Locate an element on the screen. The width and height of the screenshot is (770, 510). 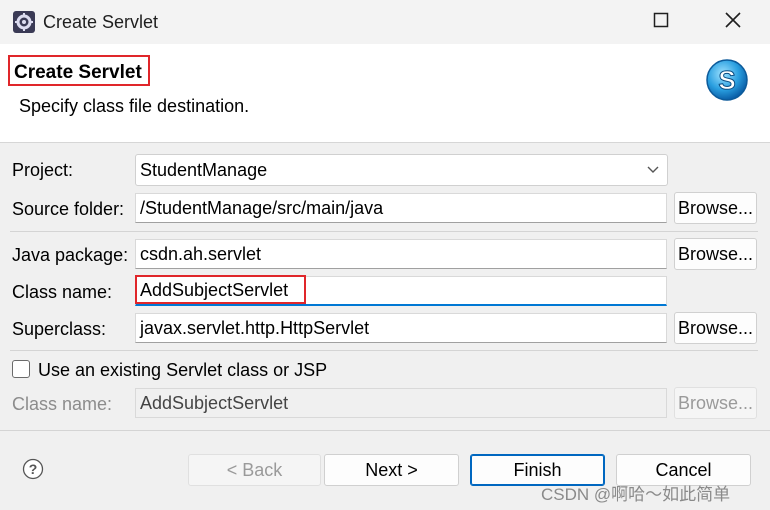
superclass-label: Superclass: is located at coordinates (59, 329).